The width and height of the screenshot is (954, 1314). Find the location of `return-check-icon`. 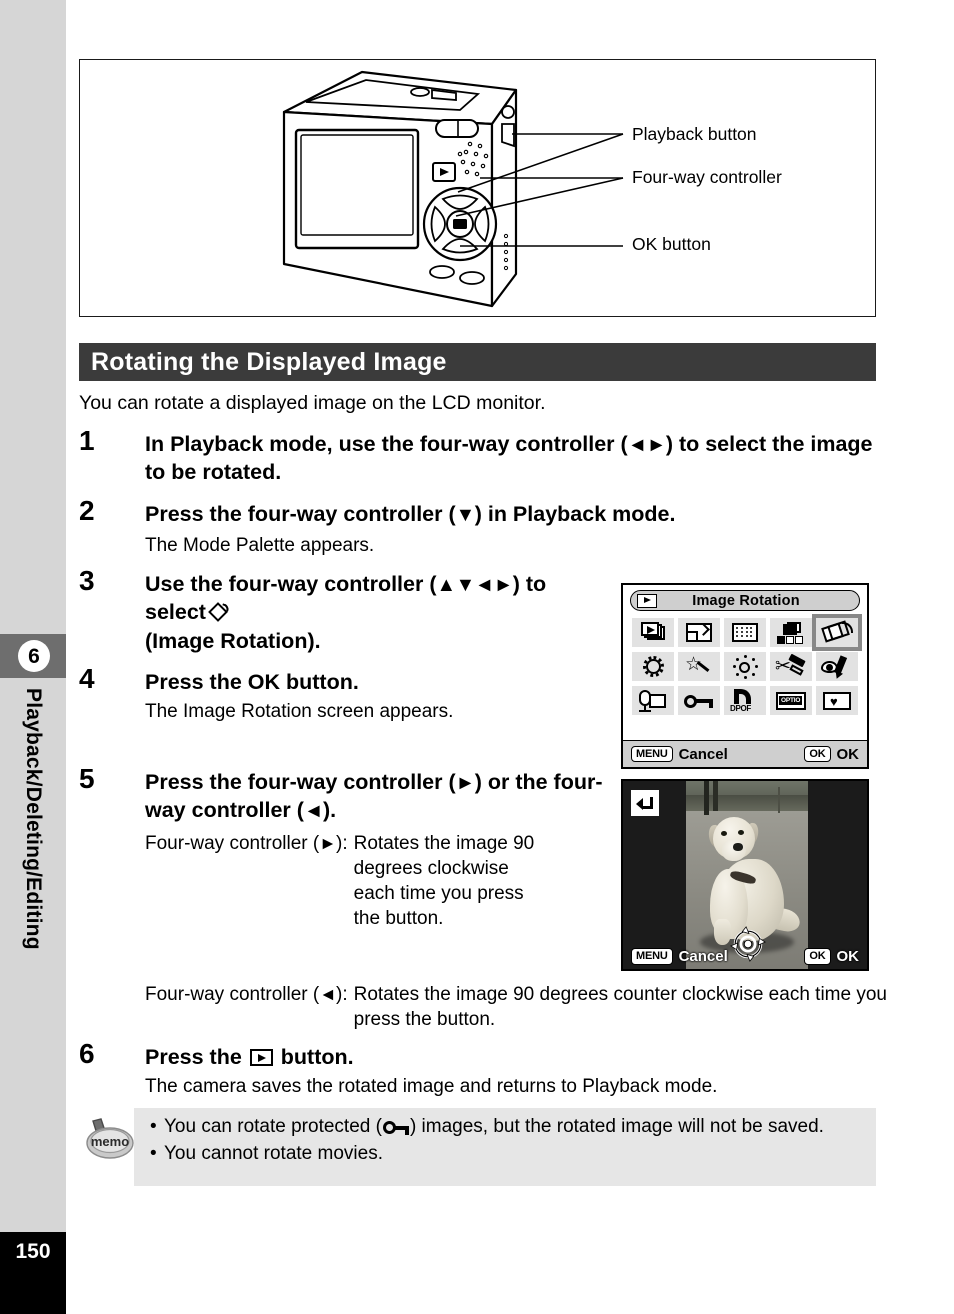

return-check-icon is located at coordinates (645, 803).